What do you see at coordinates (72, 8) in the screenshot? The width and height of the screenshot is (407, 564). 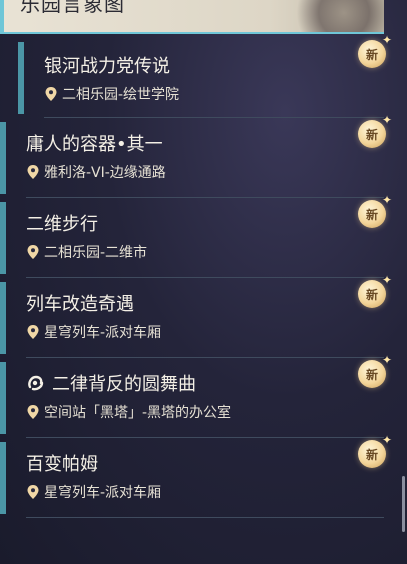 I see `category-title: 乐园言象图` at bounding box center [72, 8].